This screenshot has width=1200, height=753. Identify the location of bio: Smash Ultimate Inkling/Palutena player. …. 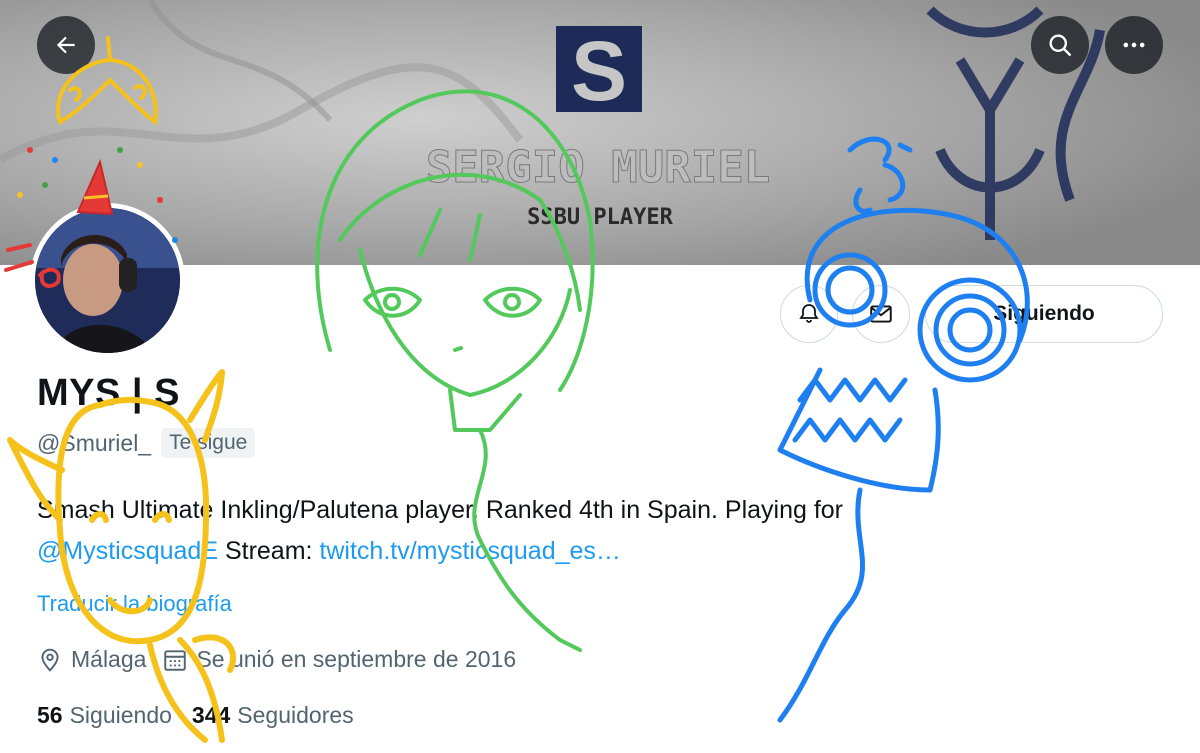
(587, 531).